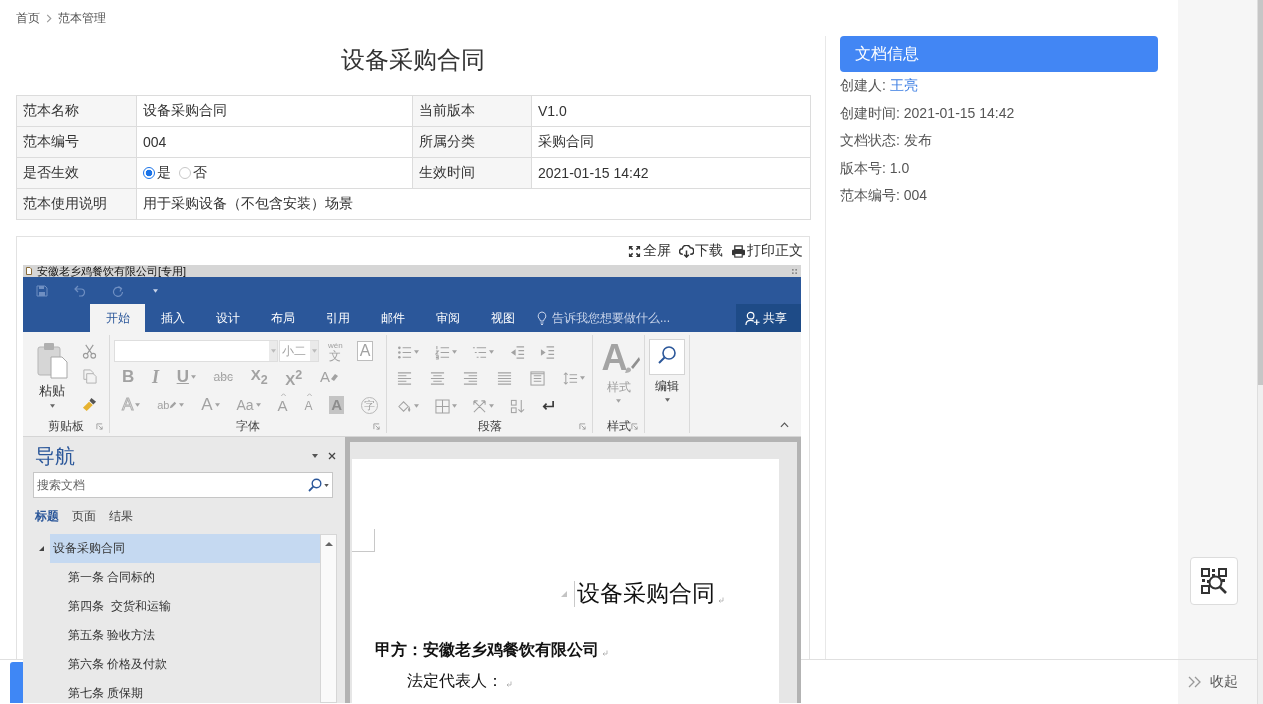 Image resolution: width=1263 pixels, height=704 pixels. What do you see at coordinates (752, 318) in the screenshot?
I see `person-plus-icon` at bounding box center [752, 318].